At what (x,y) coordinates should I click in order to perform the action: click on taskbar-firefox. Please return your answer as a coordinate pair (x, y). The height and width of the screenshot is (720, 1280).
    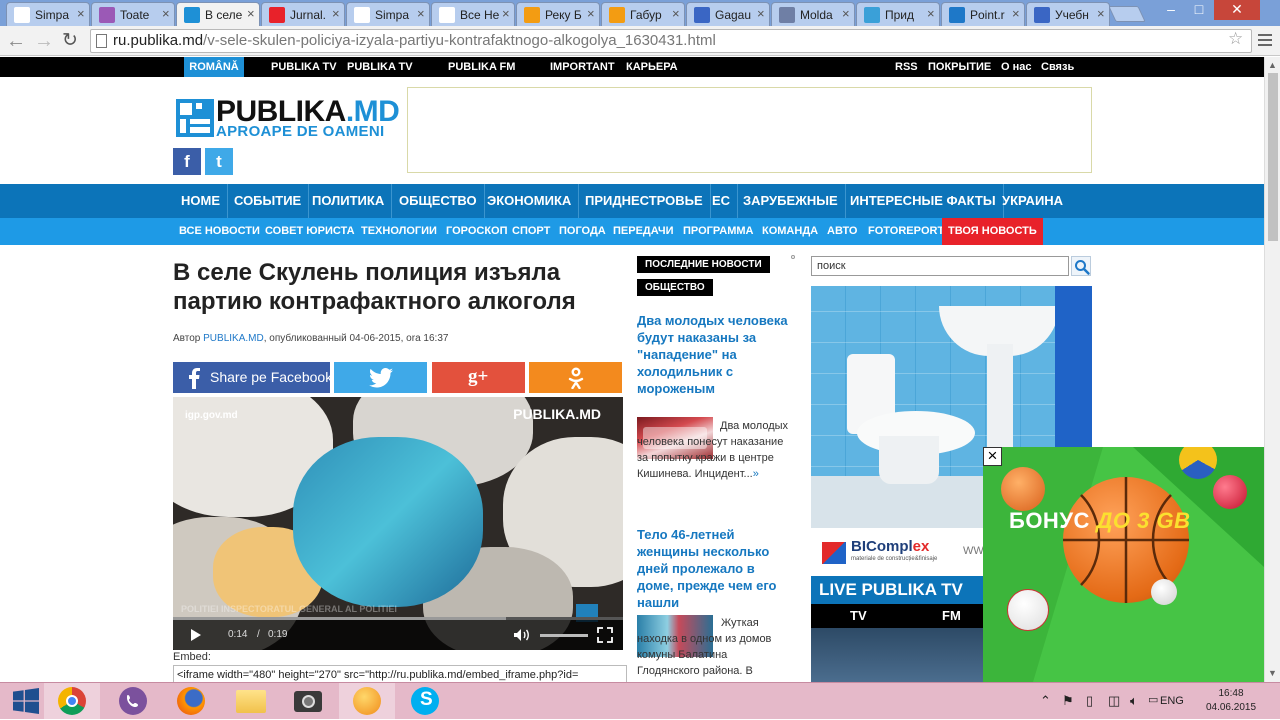
    Looking at the image, I should click on (191, 701).